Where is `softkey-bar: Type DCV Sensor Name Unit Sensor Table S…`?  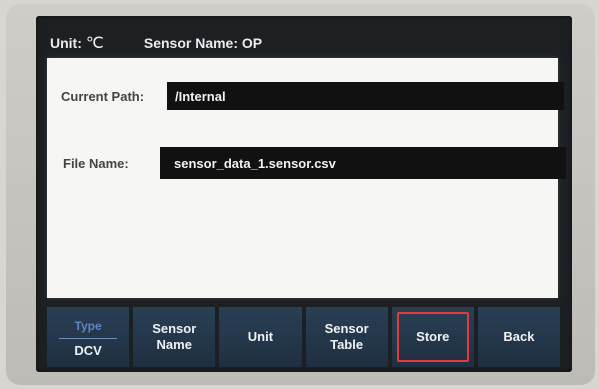
softkey-bar: Type DCV Sensor Name Unit Sensor Table S… is located at coordinates (304, 337).